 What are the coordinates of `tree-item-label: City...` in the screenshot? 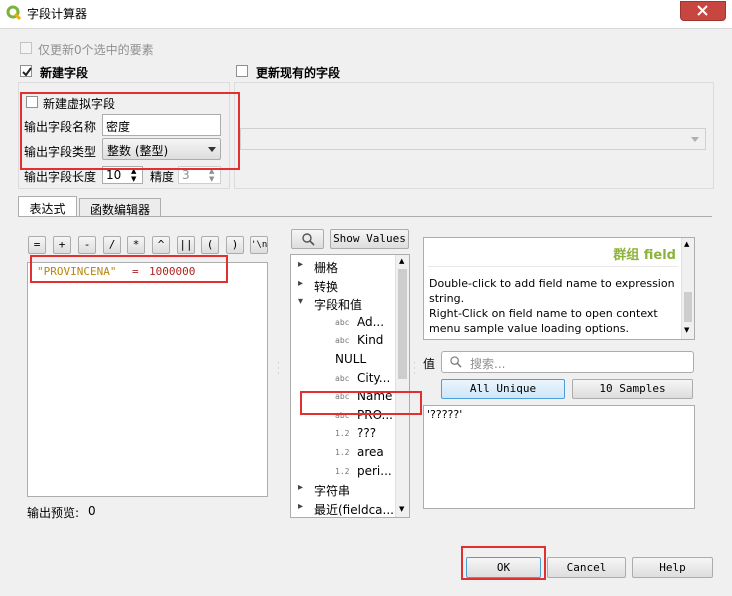 It's located at (374, 377).